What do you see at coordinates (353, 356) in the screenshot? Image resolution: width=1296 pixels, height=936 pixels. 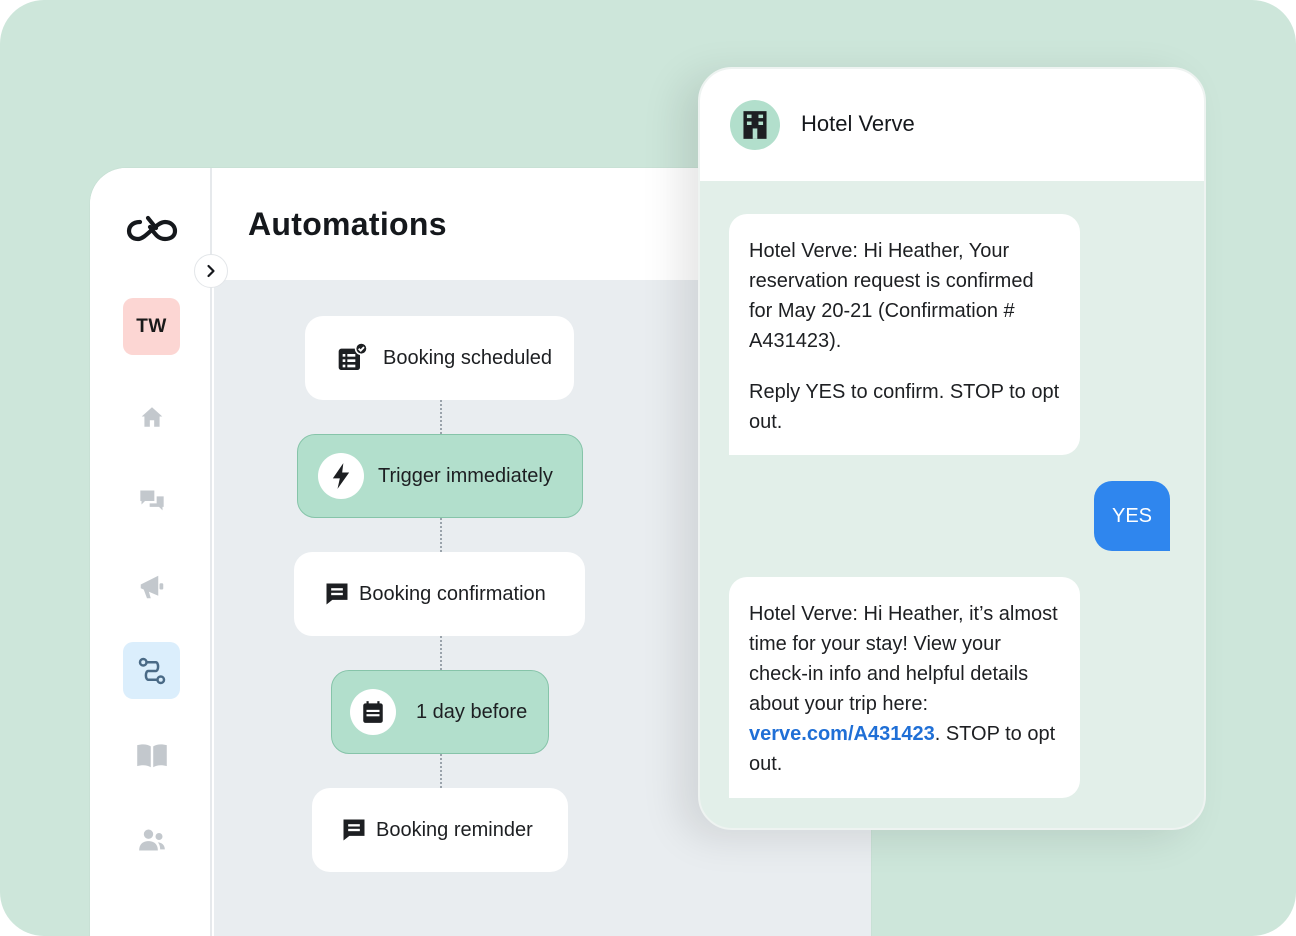 I see `calendar-check-list-icon` at bounding box center [353, 356].